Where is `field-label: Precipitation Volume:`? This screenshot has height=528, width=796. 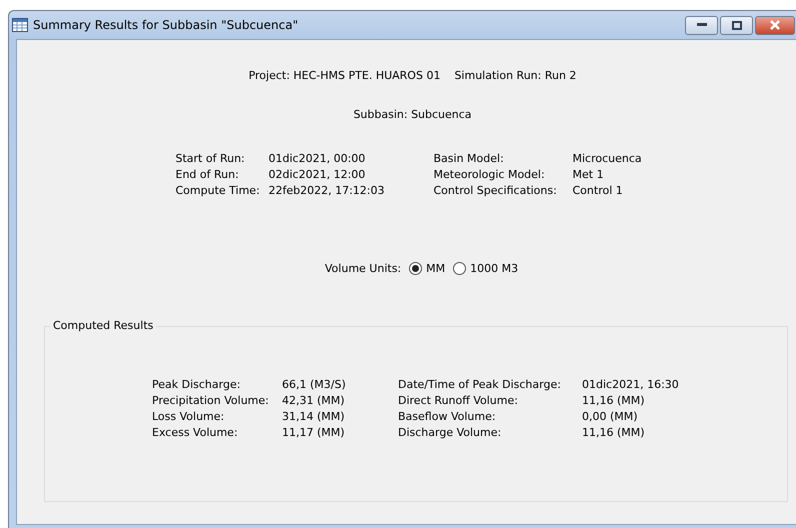
field-label: Precipitation Volume: is located at coordinates (211, 400).